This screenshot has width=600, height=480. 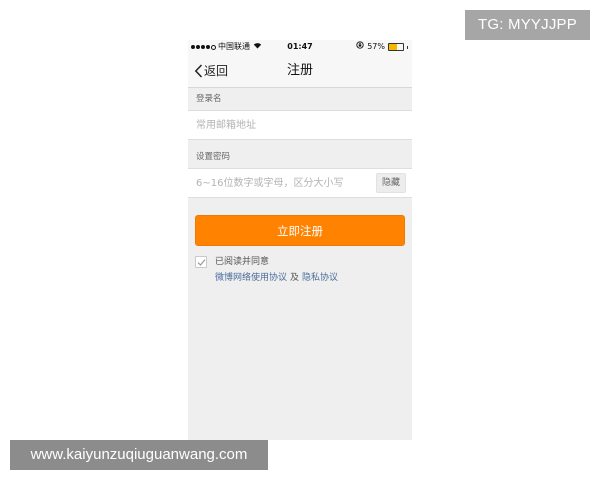 I want to click on status-bar-right: 57%, so click(x=382, y=47).